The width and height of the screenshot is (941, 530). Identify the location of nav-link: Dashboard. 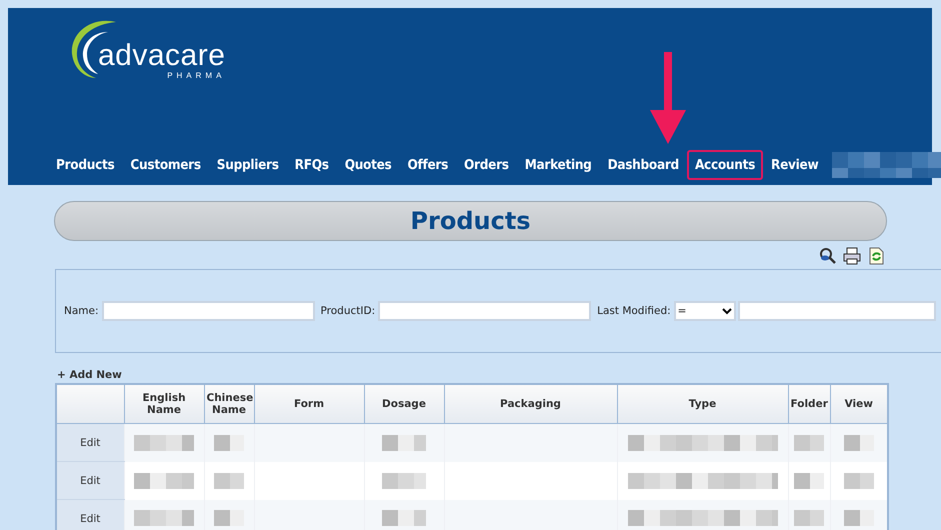
(643, 165).